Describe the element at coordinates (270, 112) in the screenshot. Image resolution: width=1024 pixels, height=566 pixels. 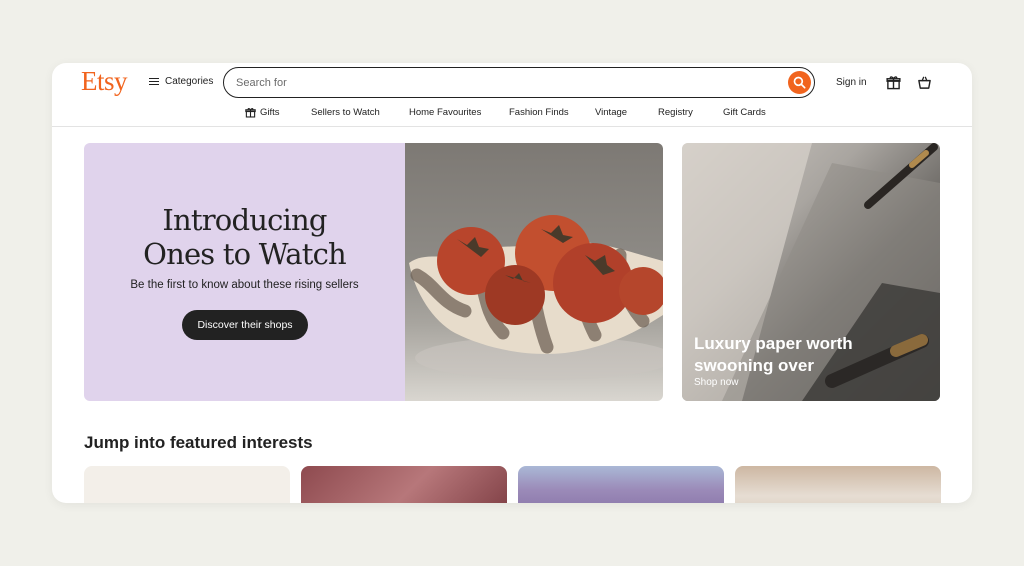
I see `nav-item-label: Gifts` at that location.